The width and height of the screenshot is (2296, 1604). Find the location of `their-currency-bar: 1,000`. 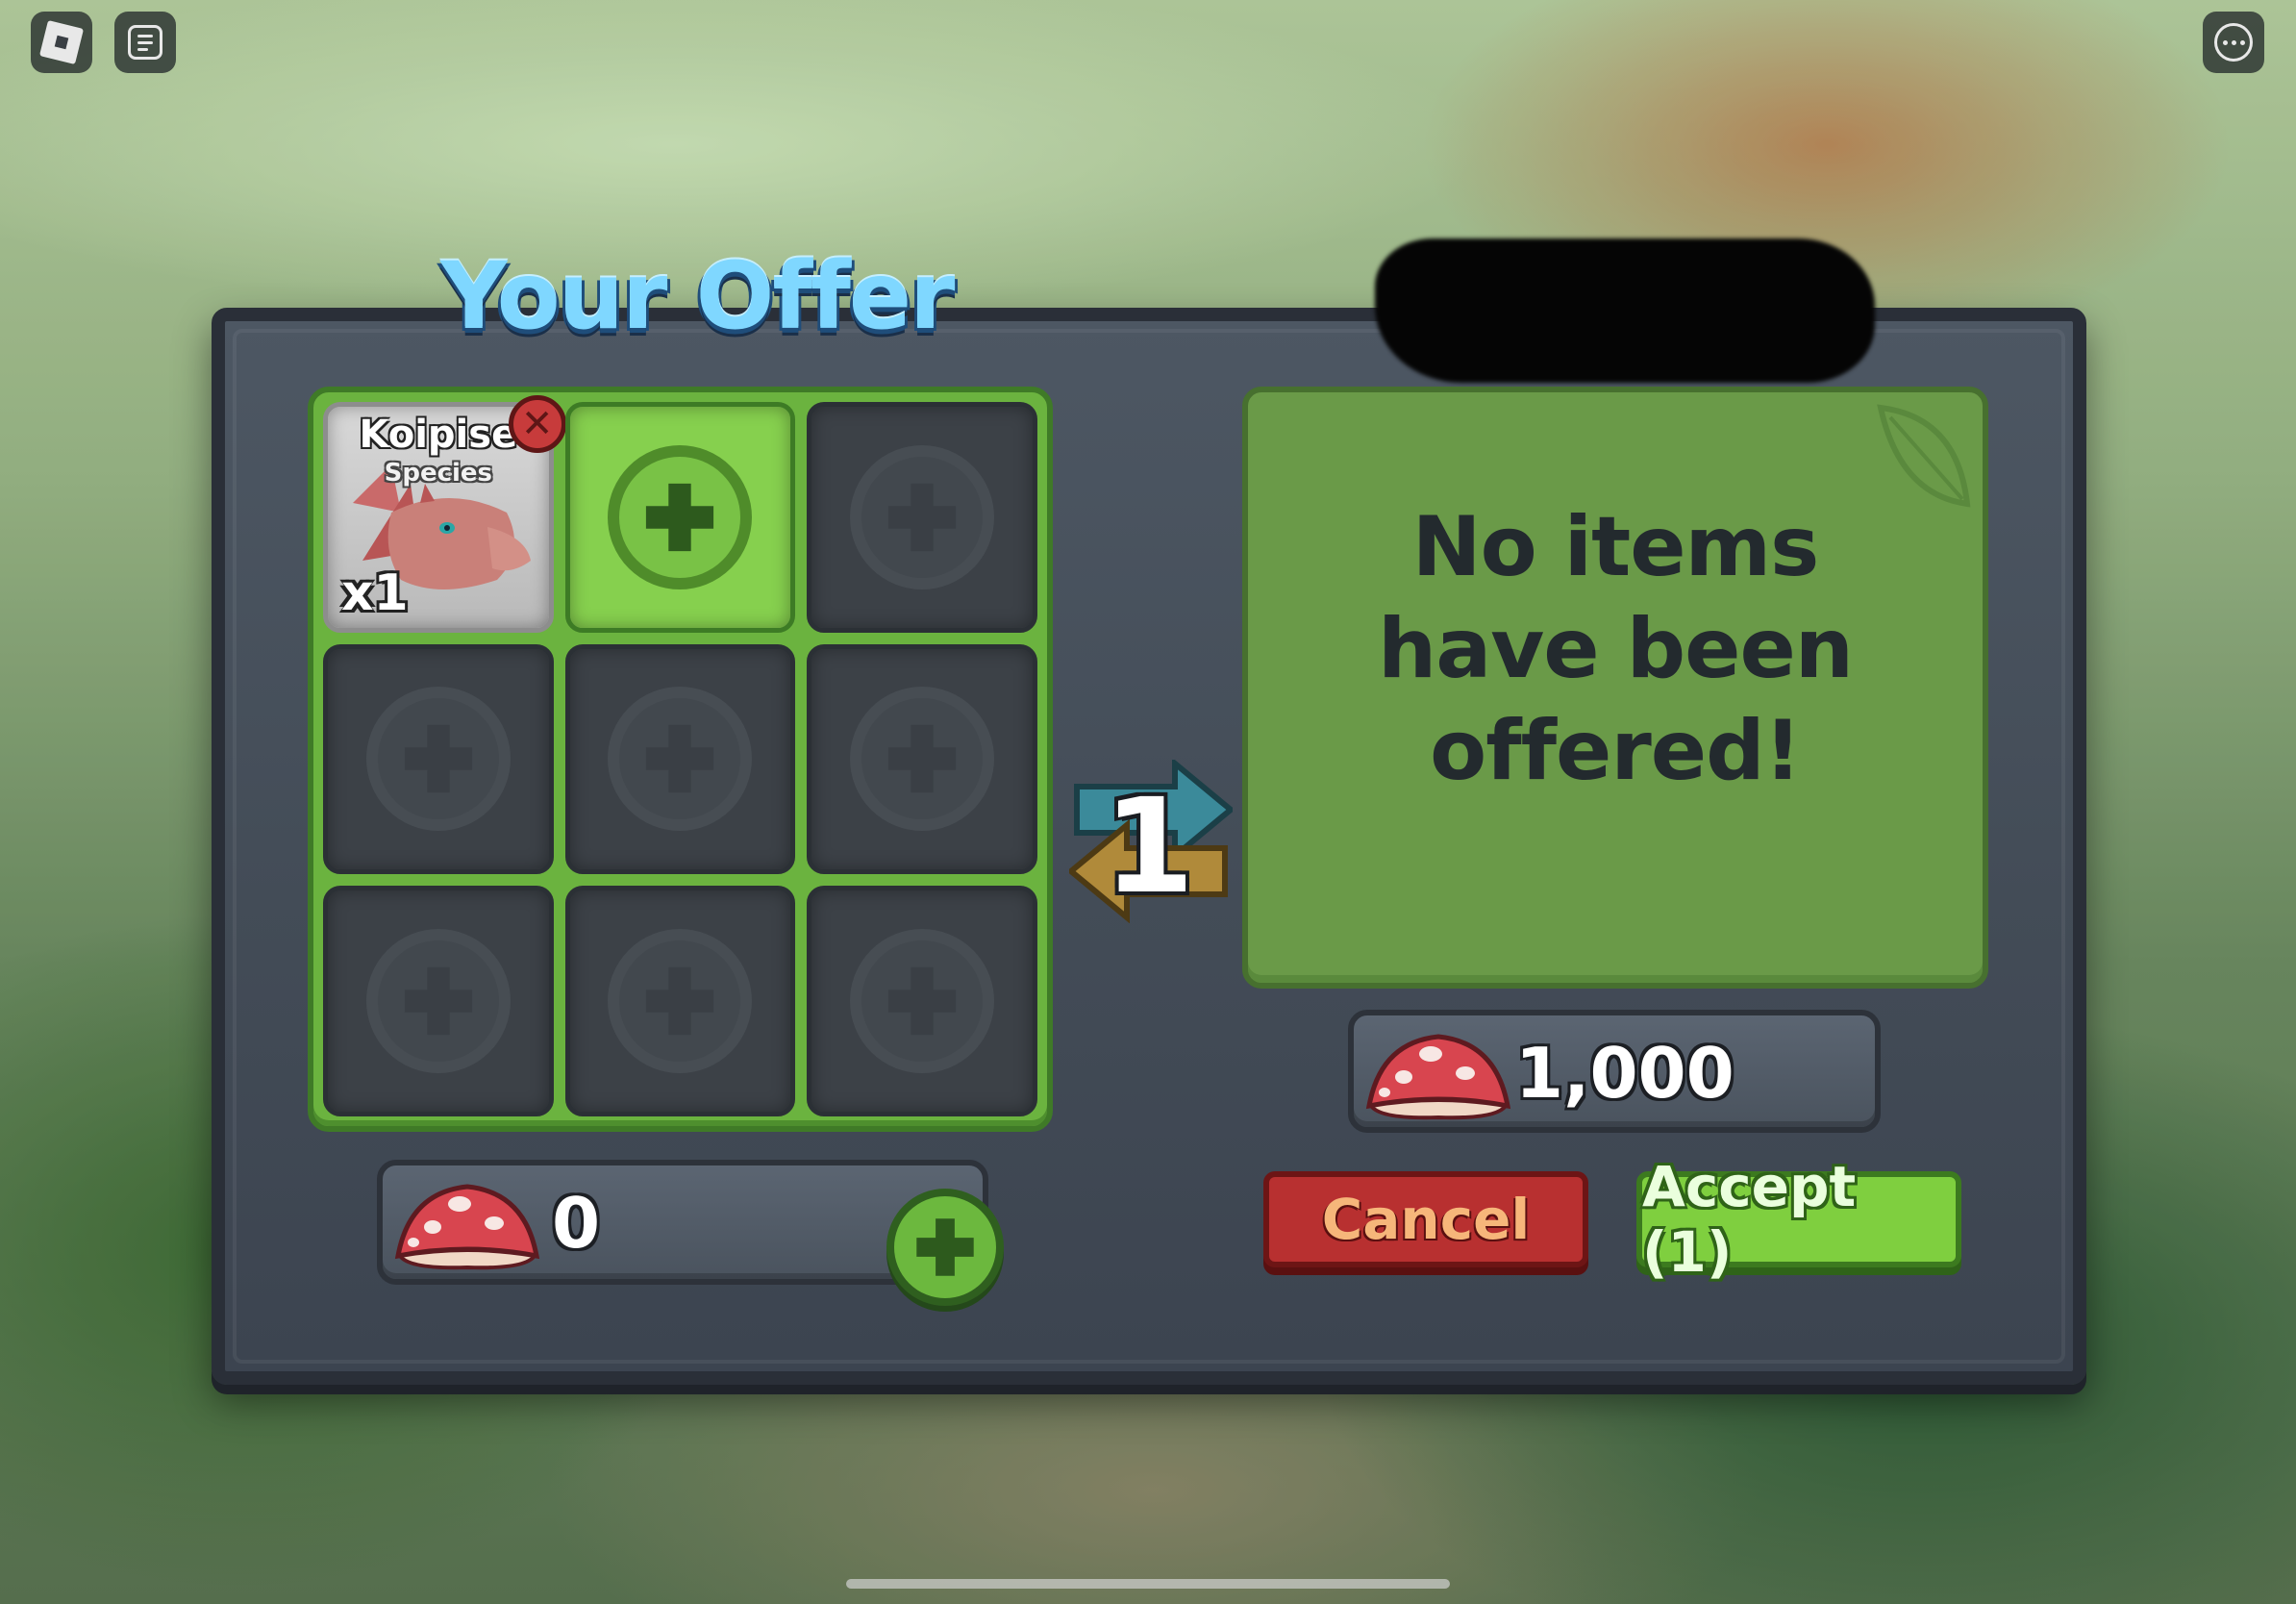

their-currency-bar: 1,000 is located at coordinates (1614, 1071).